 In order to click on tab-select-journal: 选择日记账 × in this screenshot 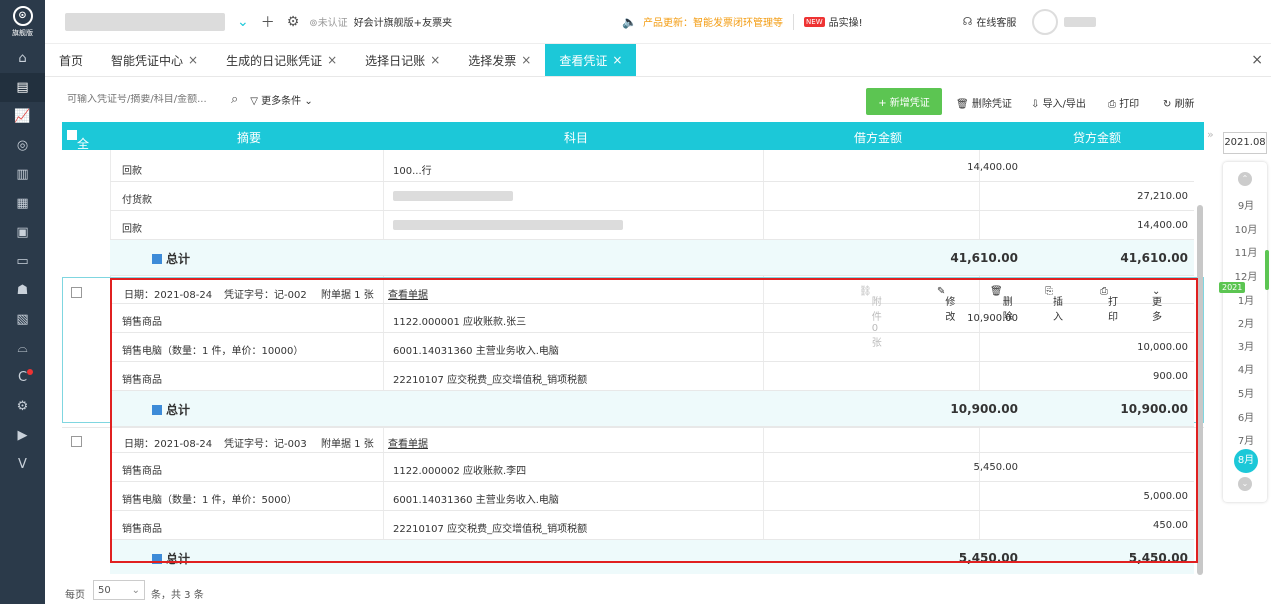, I will do `click(402, 60)`.